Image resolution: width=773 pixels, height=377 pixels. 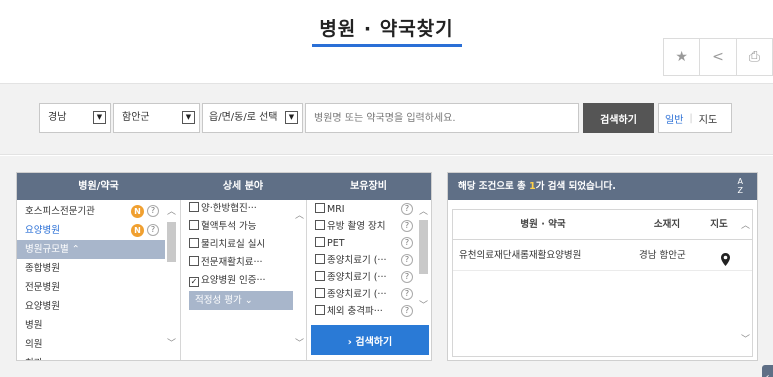 I want to click on sort-label-bottom: Z, so click(x=740, y=190).